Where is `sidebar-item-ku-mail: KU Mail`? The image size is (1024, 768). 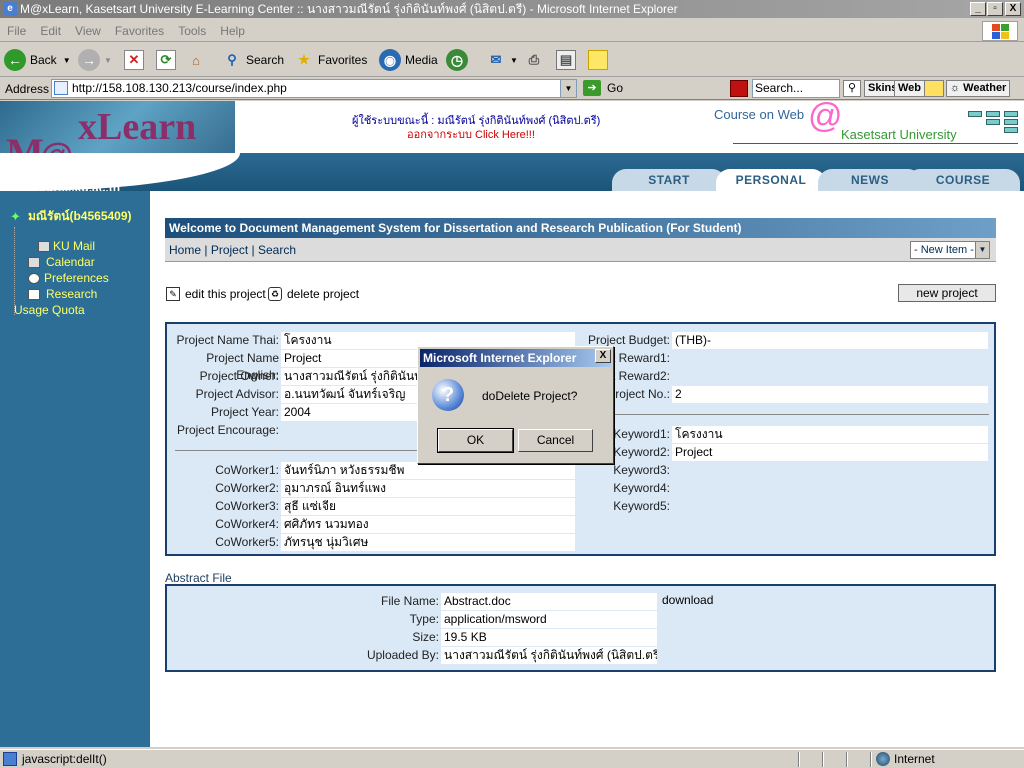 sidebar-item-ku-mail: KU Mail is located at coordinates (74, 246).